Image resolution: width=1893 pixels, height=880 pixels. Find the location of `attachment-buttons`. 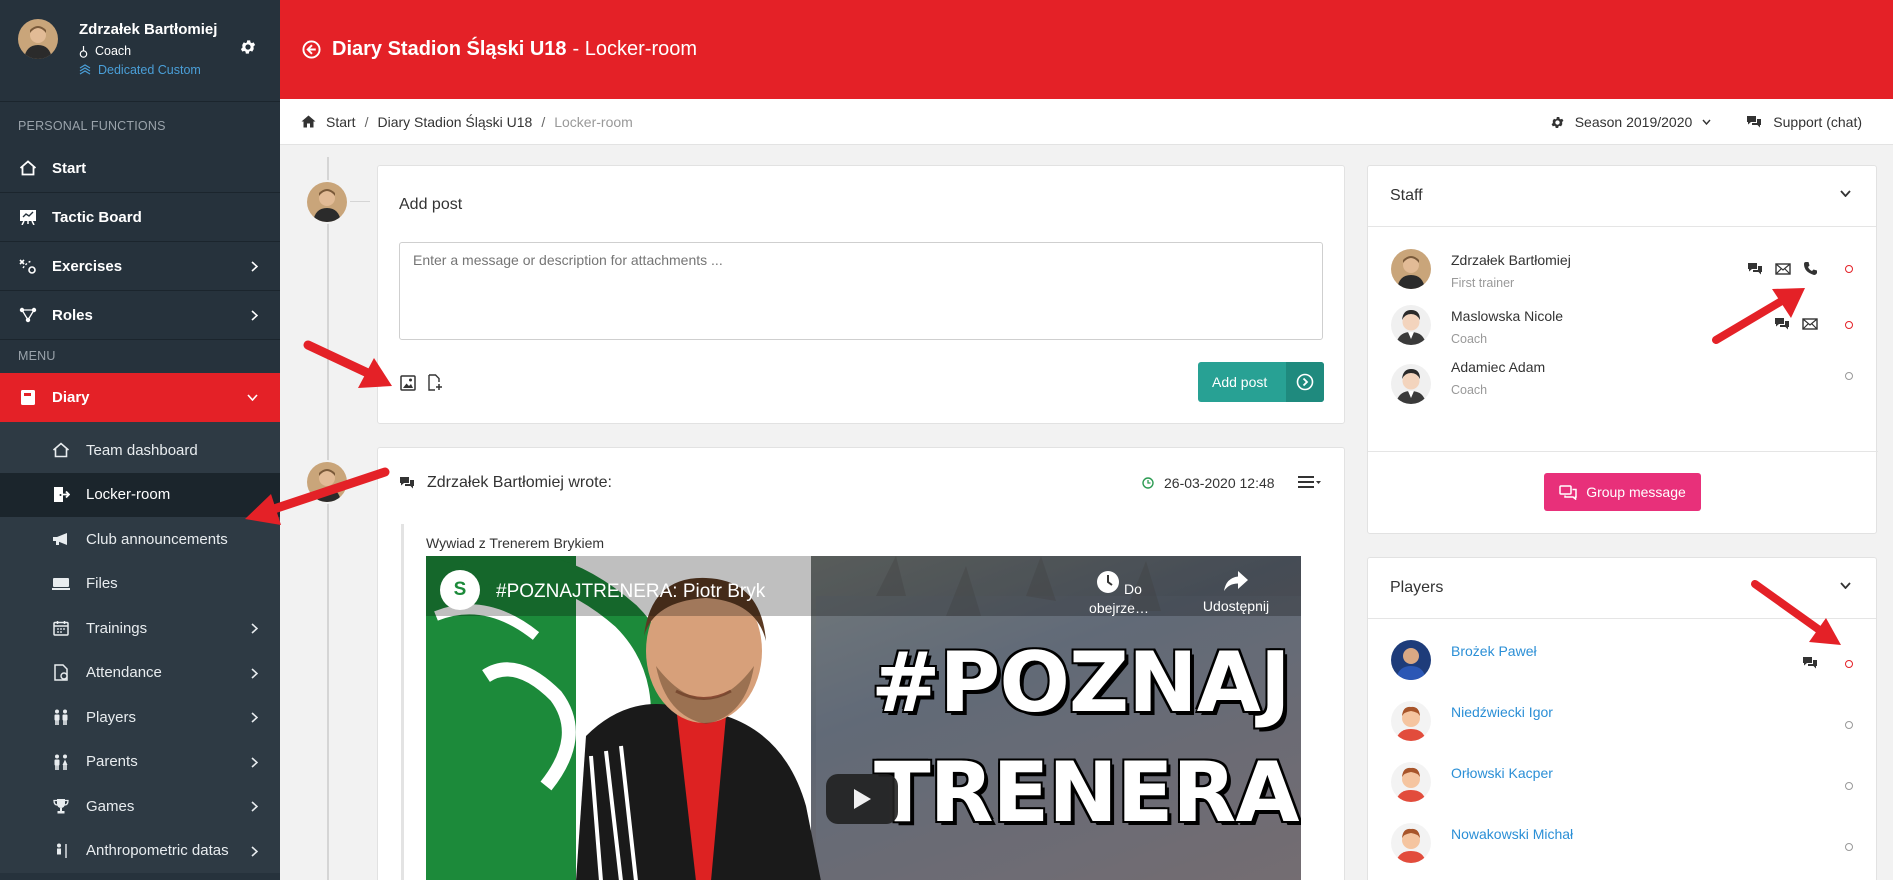

attachment-buttons is located at coordinates (421, 382).